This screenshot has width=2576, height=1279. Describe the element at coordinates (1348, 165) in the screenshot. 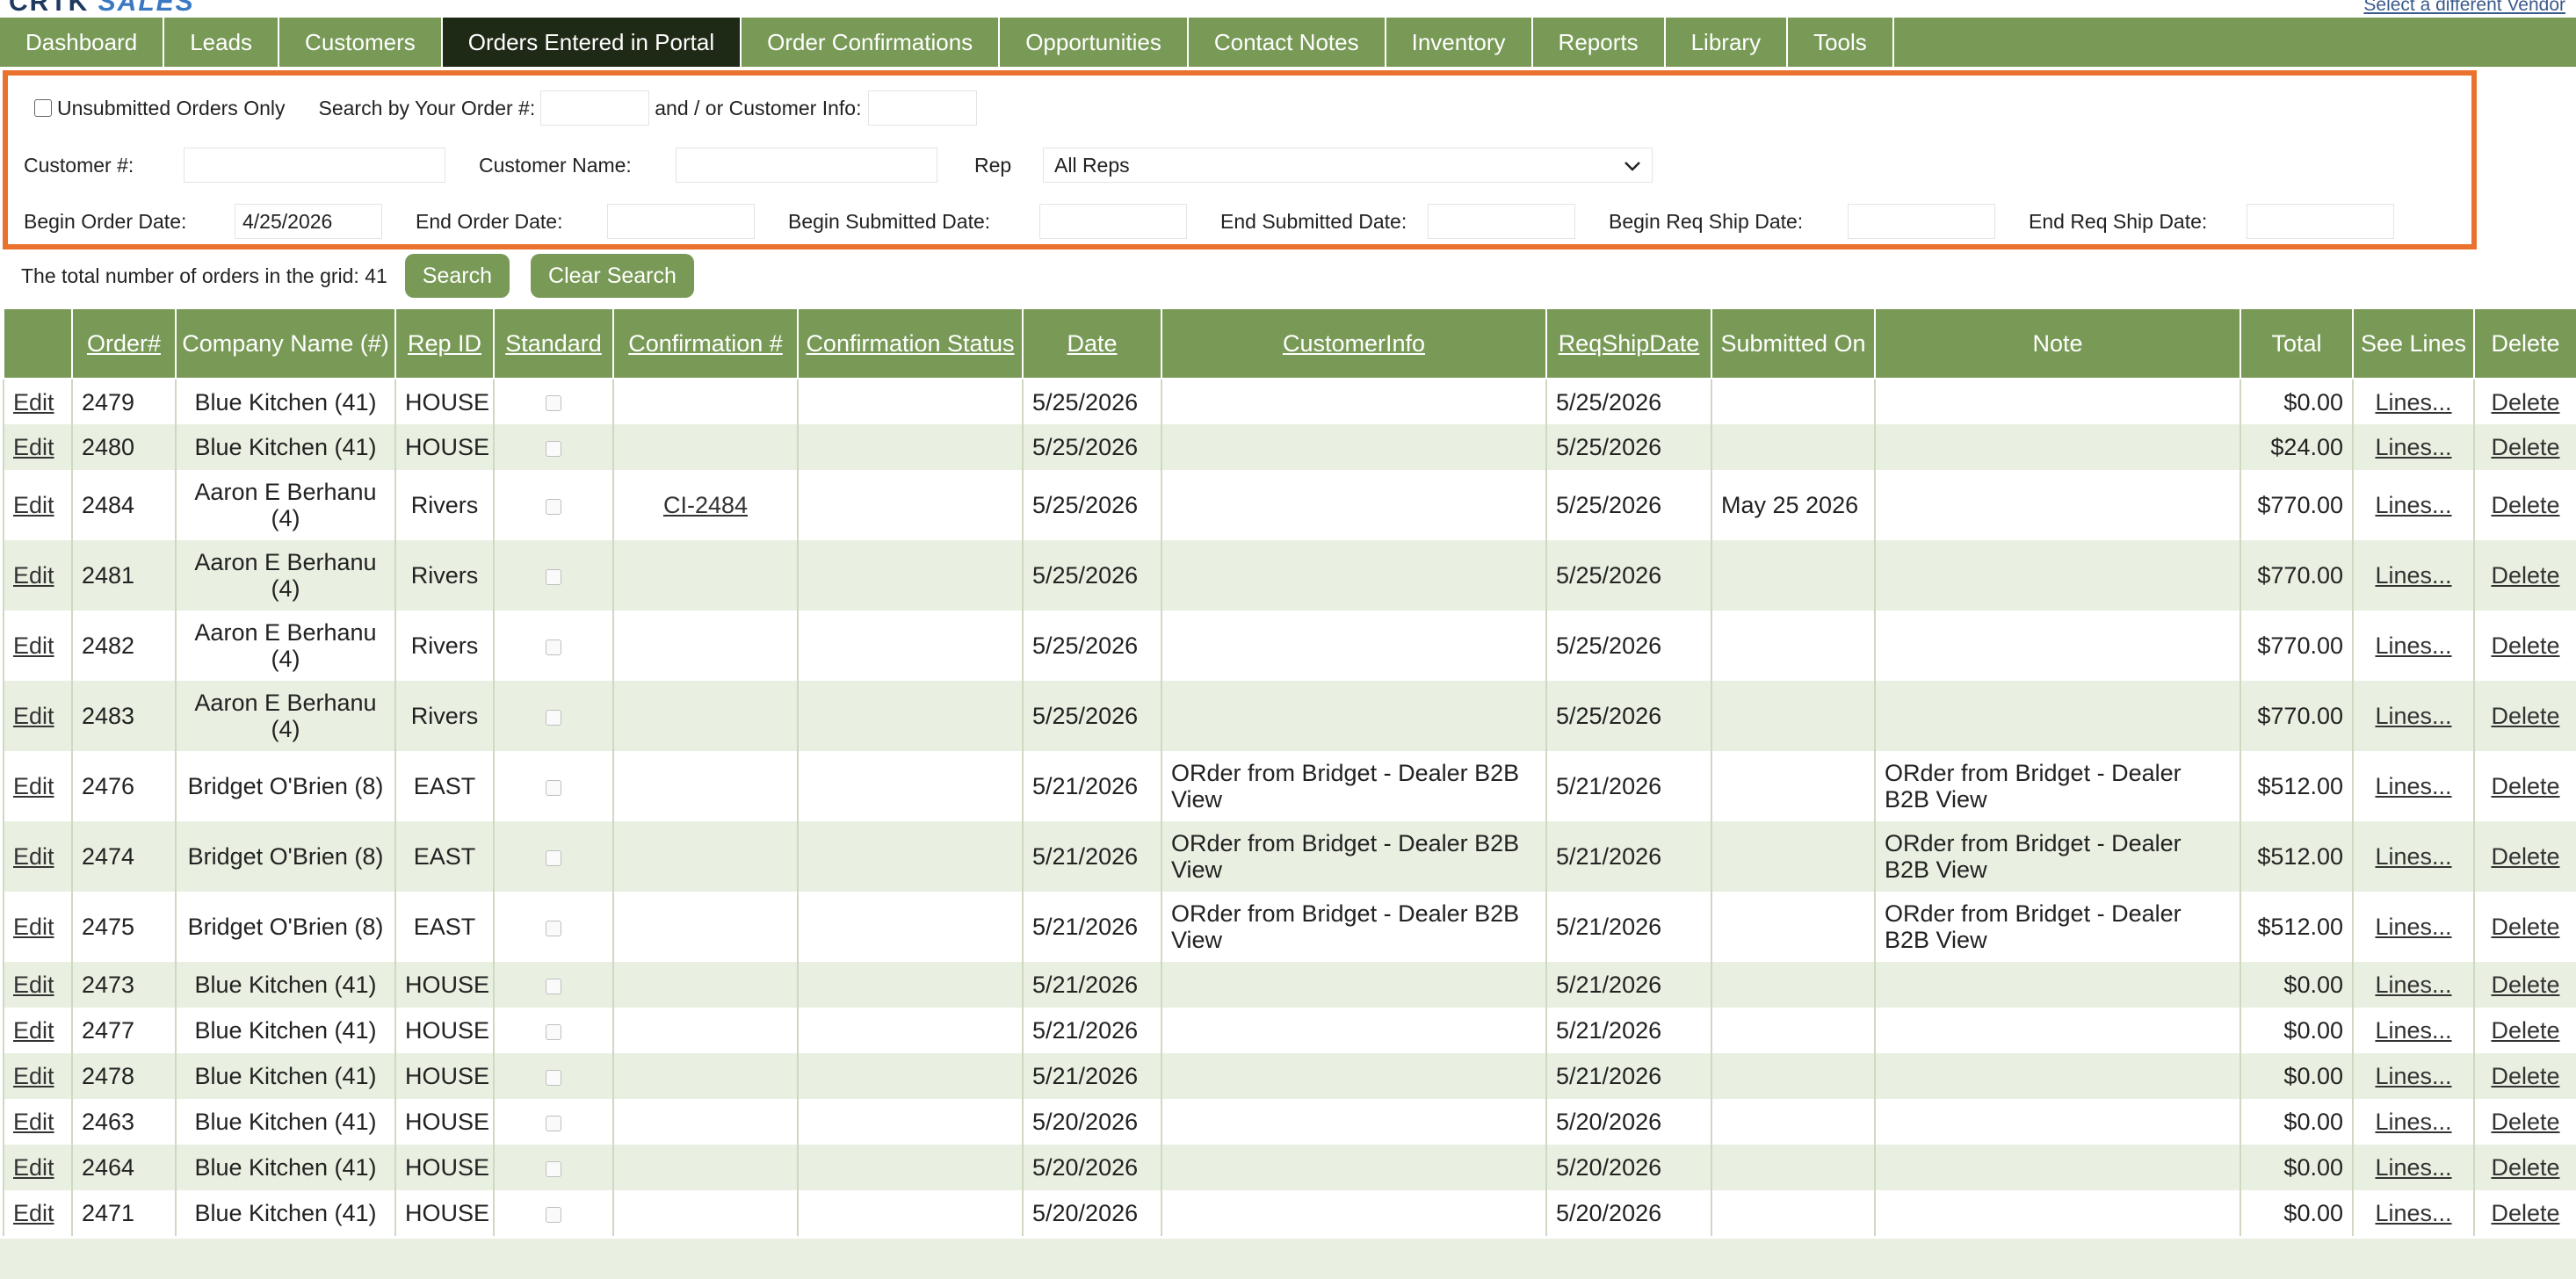

I see `rep-select: All Reps` at that location.